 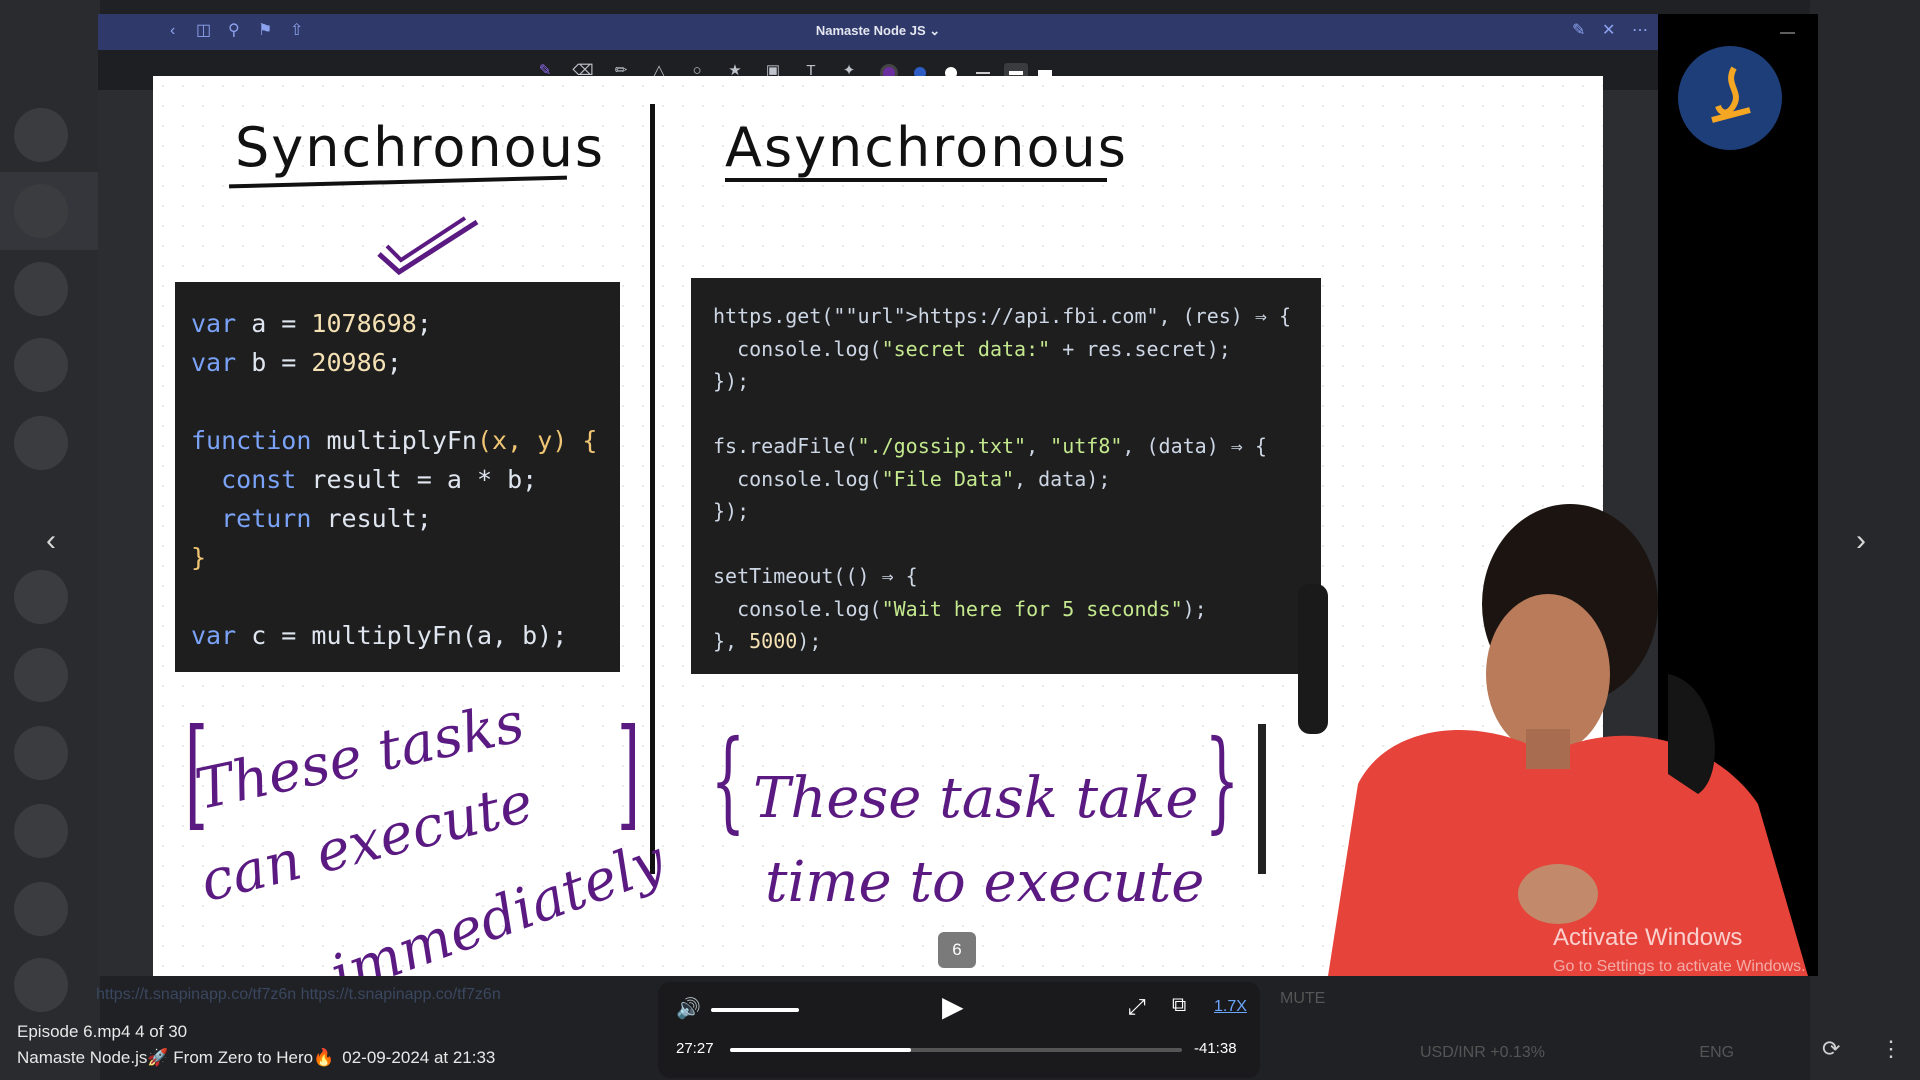 What do you see at coordinates (296, 362) in the screenshot?
I see `code-line: var b = 20986;` at bounding box center [296, 362].